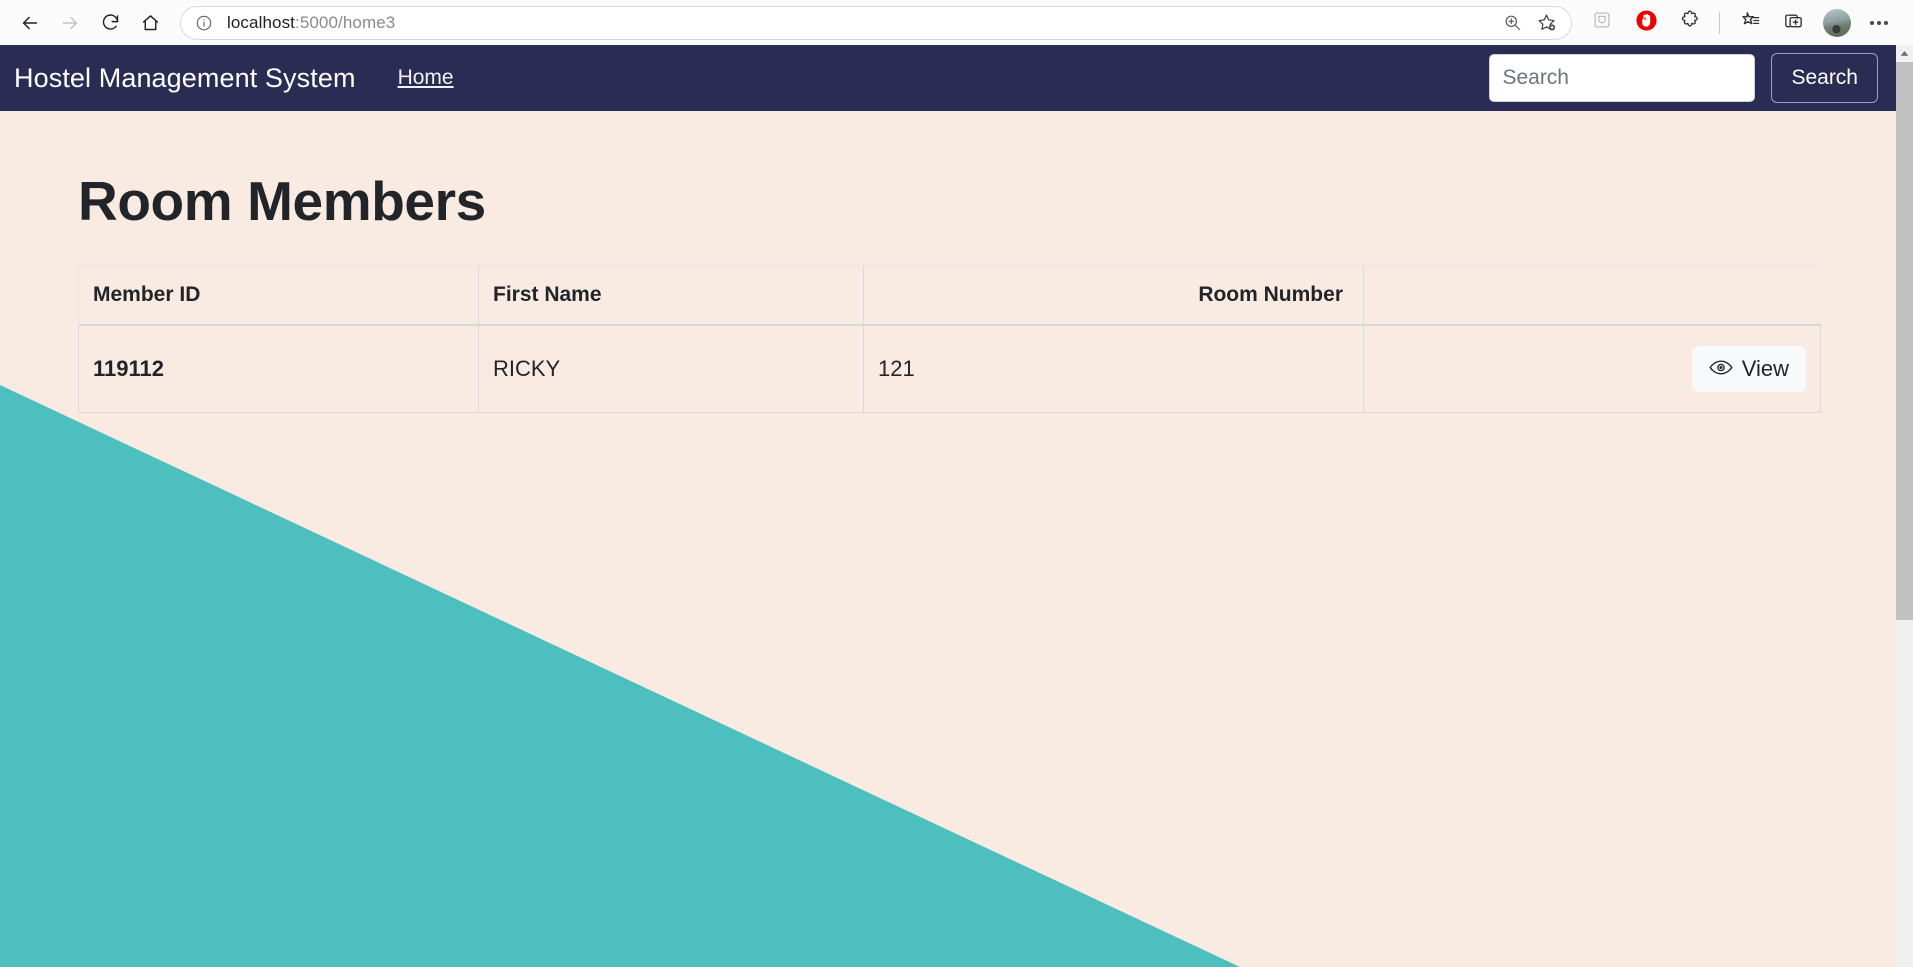  I want to click on eye-icon, so click(1721, 369).